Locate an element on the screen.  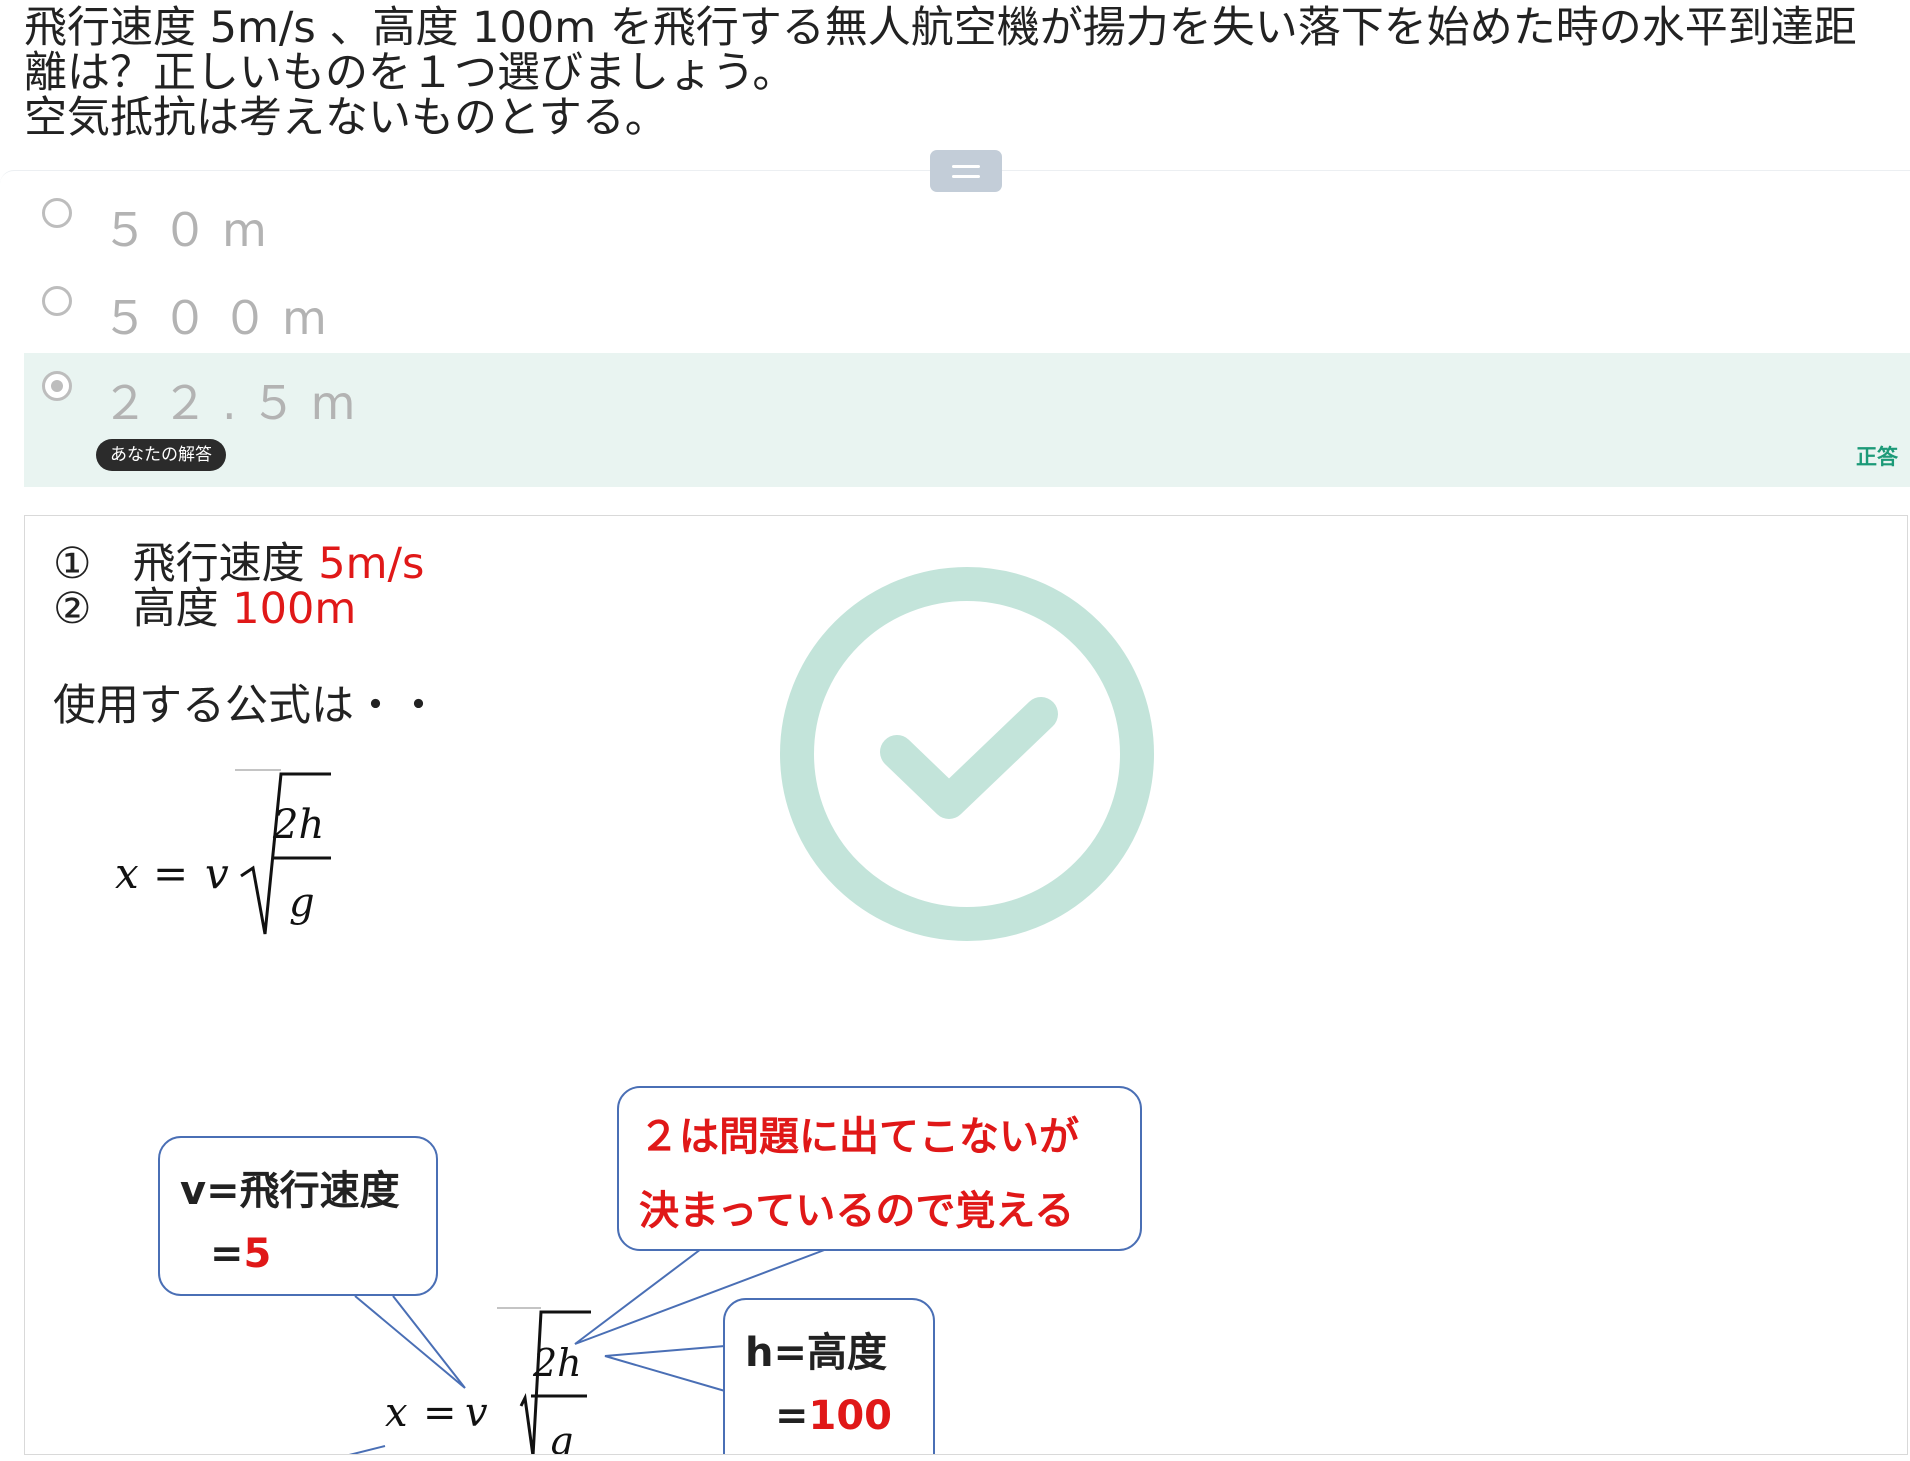
callout-v-label: v=飛行速度 is located at coordinates (290, 1191).